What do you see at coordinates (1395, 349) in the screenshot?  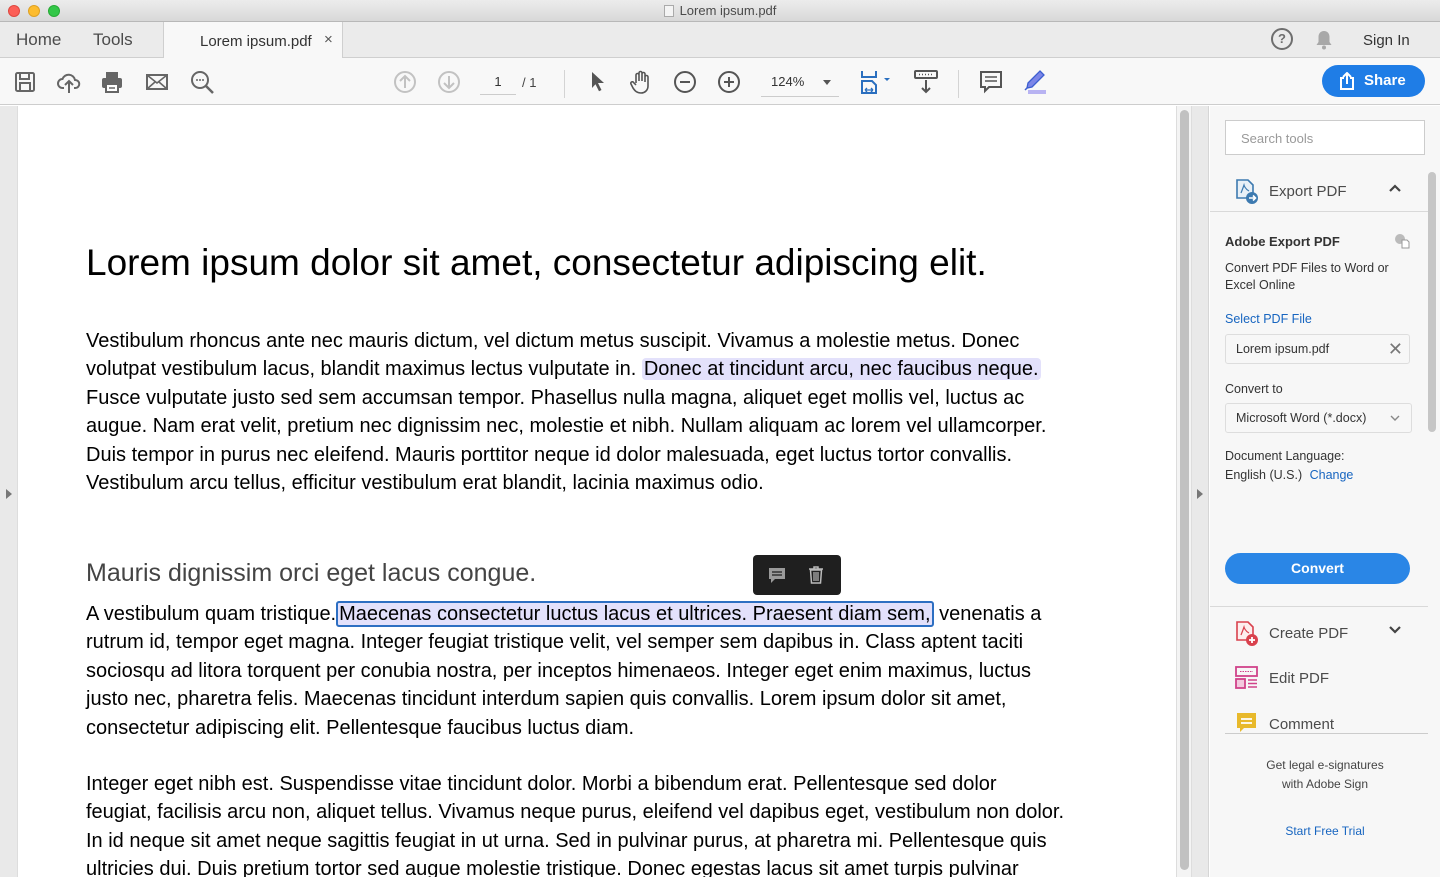 I see `clear-file-icon: ✕` at bounding box center [1395, 349].